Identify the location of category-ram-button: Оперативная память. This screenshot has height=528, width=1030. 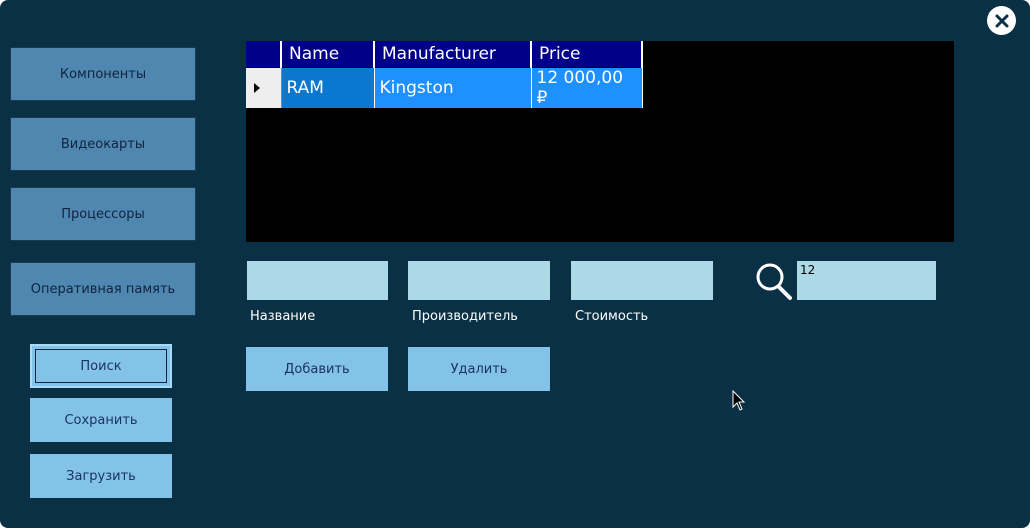
(103, 289).